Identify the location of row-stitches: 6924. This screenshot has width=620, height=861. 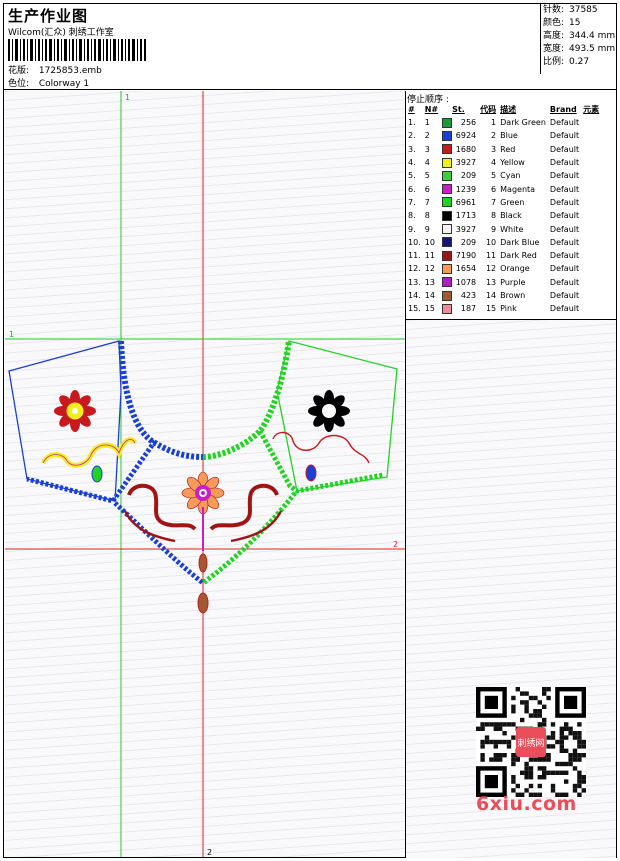
(466, 136).